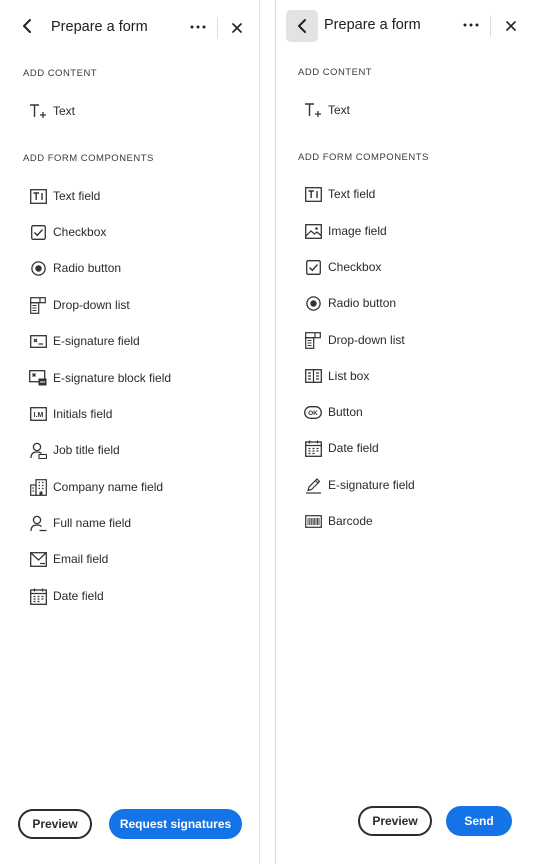 The height and width of the screenshot is (864, 537). Describe the element at coordinates (38, 450) in the screenshot. I see `job-title-icon` at that location.